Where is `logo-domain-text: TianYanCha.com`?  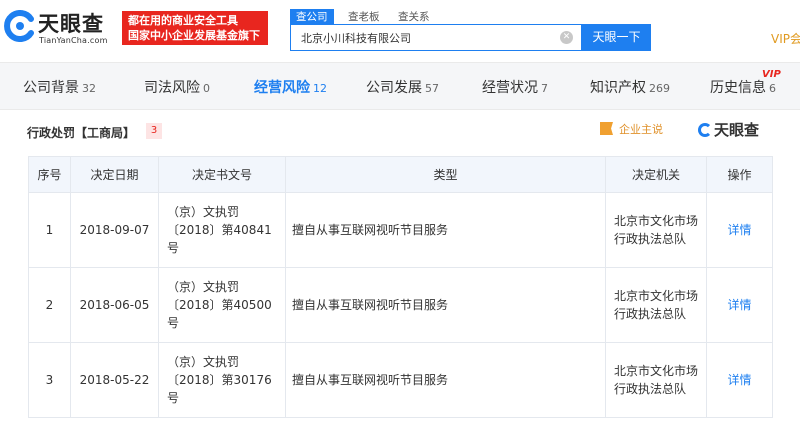
logo-domain-text: TianYanCha.com is located at coordinates (73, 40).